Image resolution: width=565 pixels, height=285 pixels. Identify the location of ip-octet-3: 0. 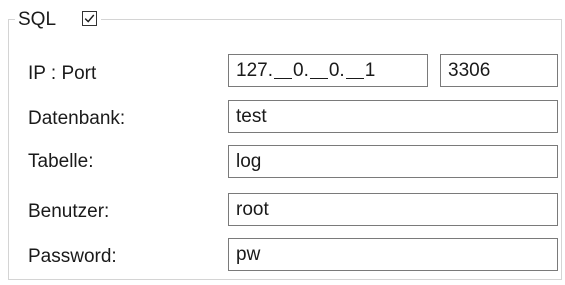
(334, 70).